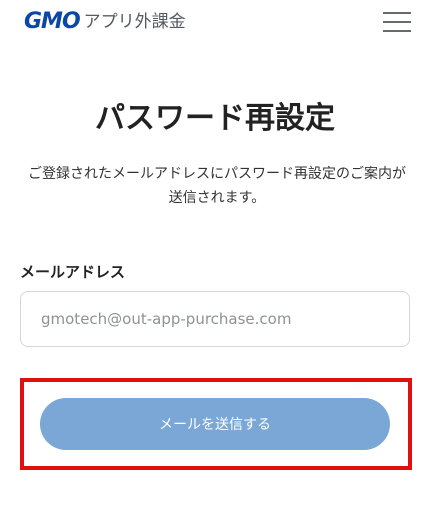 Image resolution: width=430 pixels, height=520 pixels. Describe the element at coordinates (215, 118) in the screenshot. I see `page-title: パスワード再設定` at that location.